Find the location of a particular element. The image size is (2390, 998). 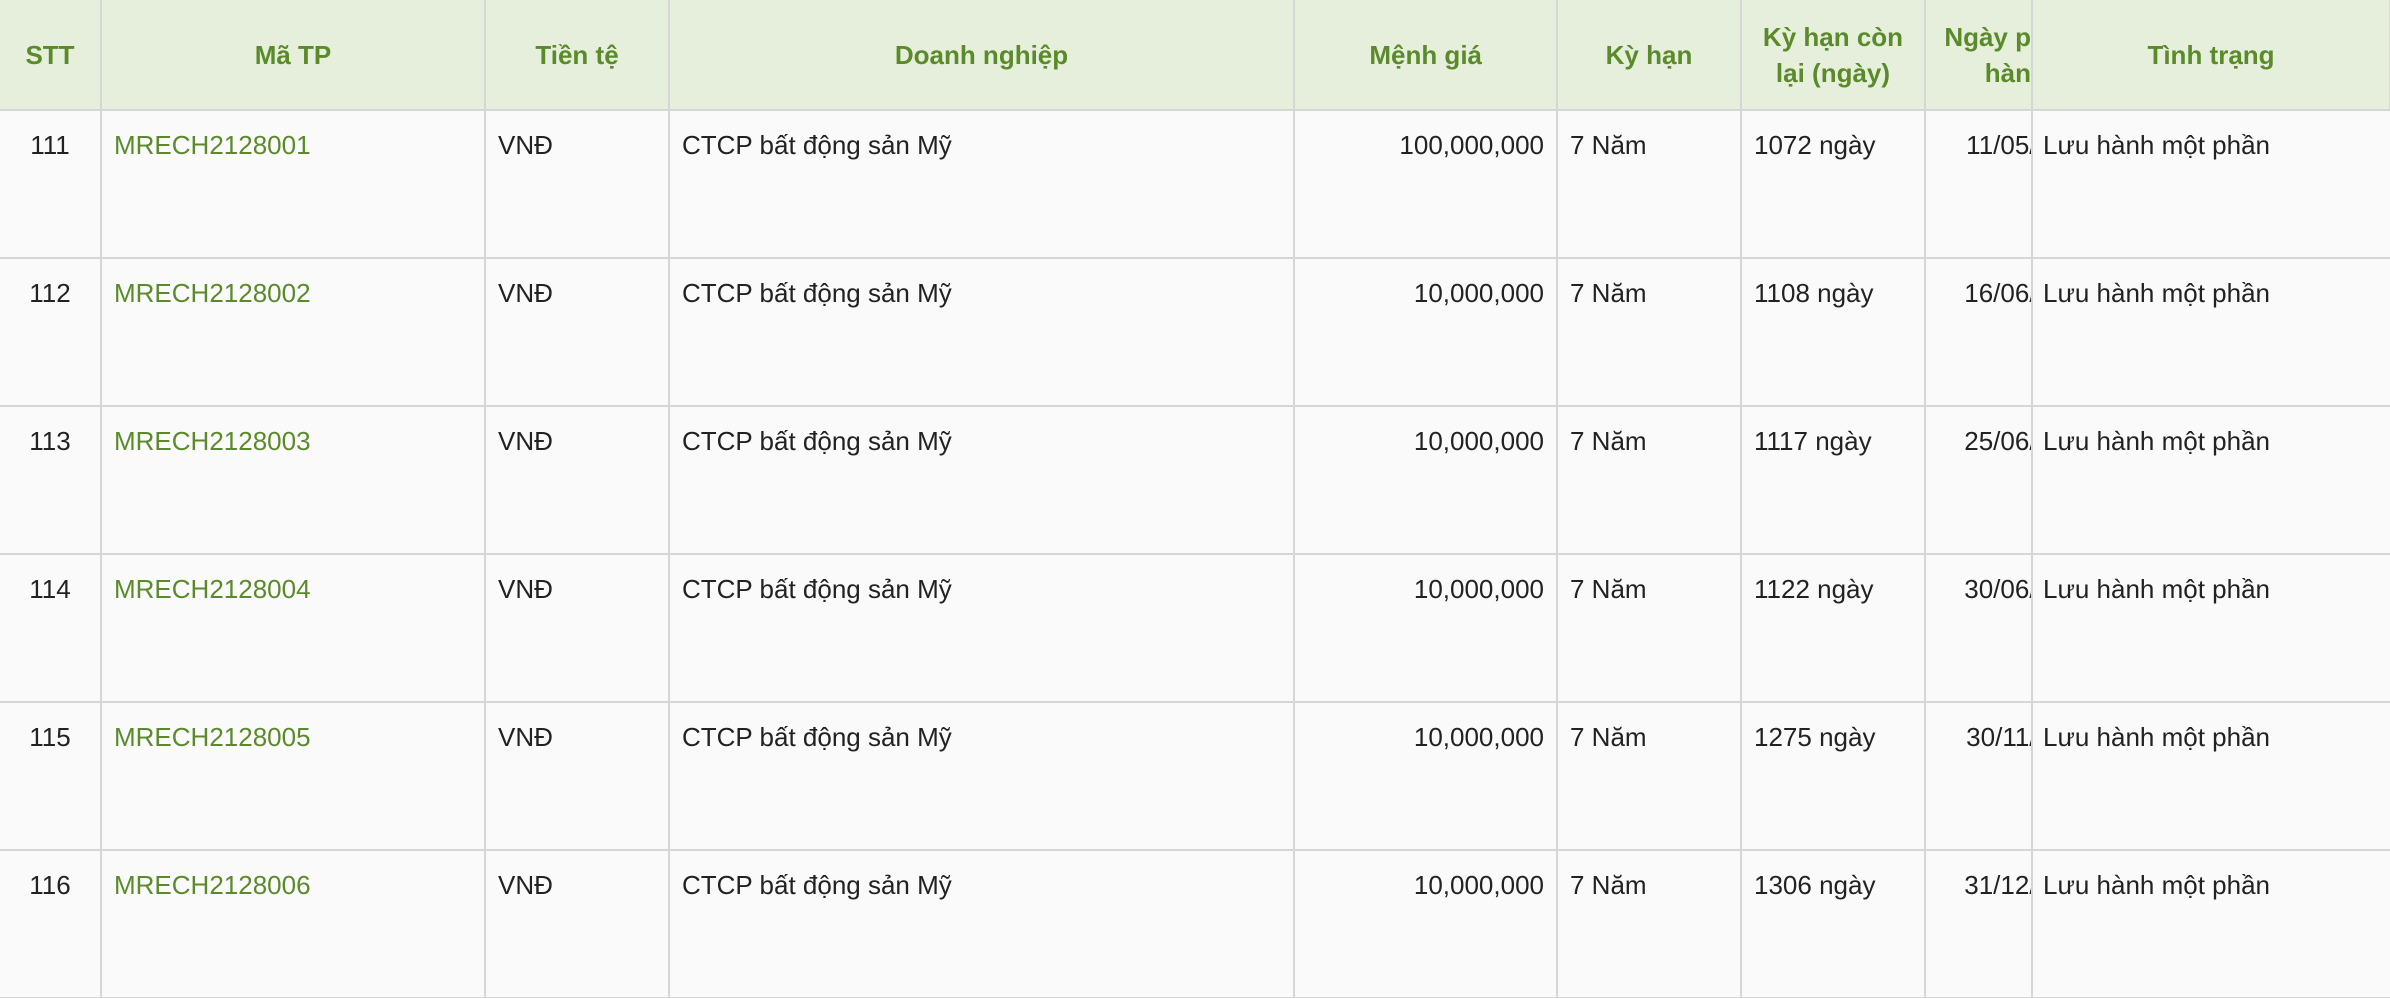

issue-date-text: 16/06/2 is located at coordinates (1997, 293).